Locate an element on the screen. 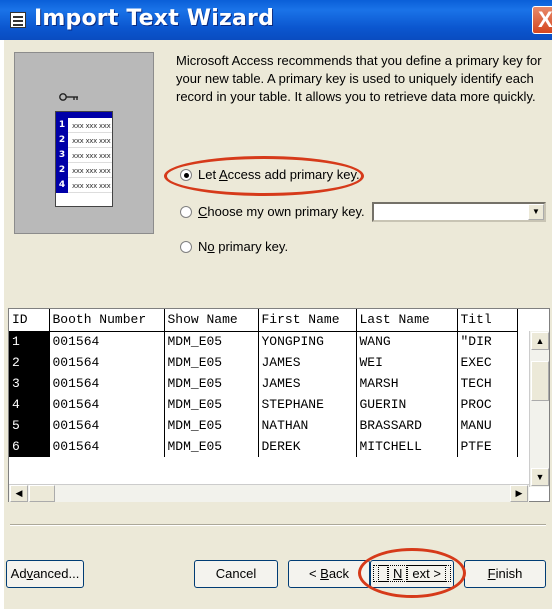  mini-row-number: 1 is located at coordinates (62, 125).